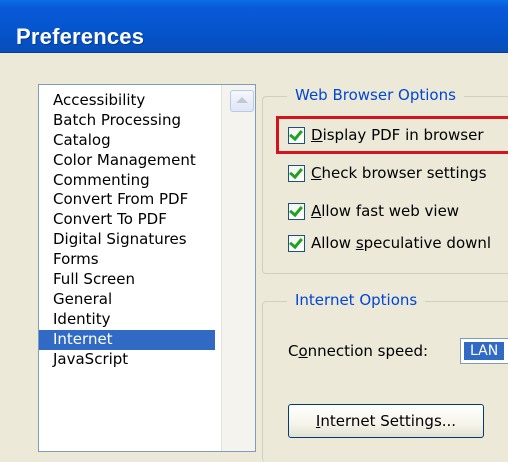  Describe the element at coordinates (127, 240) in the screenshot. I see `category-item-digital-signatures: Digital Signatures` at that location.